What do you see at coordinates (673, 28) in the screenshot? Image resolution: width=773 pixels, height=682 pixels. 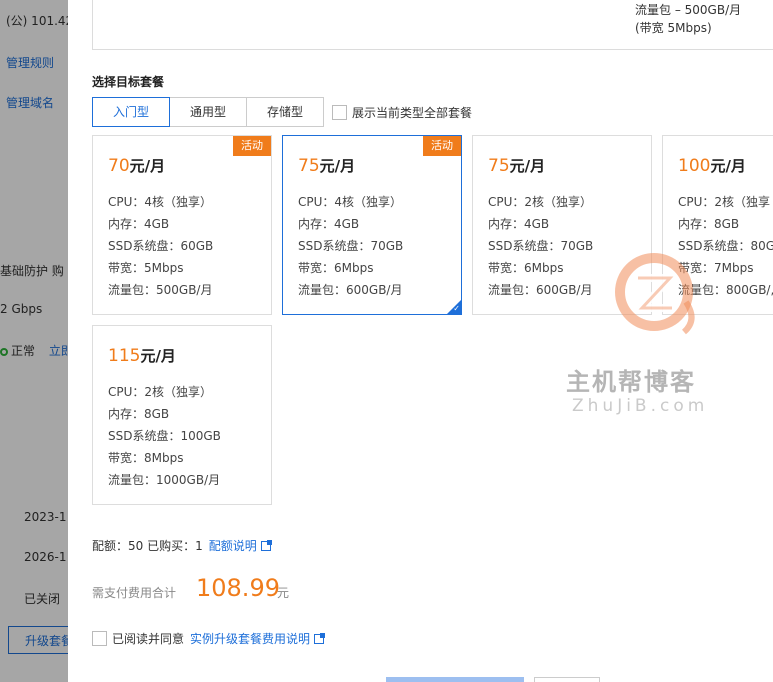 I see `current-bandwidth-text: (带宽 5Mbps)` at bounding box center [673, 28].